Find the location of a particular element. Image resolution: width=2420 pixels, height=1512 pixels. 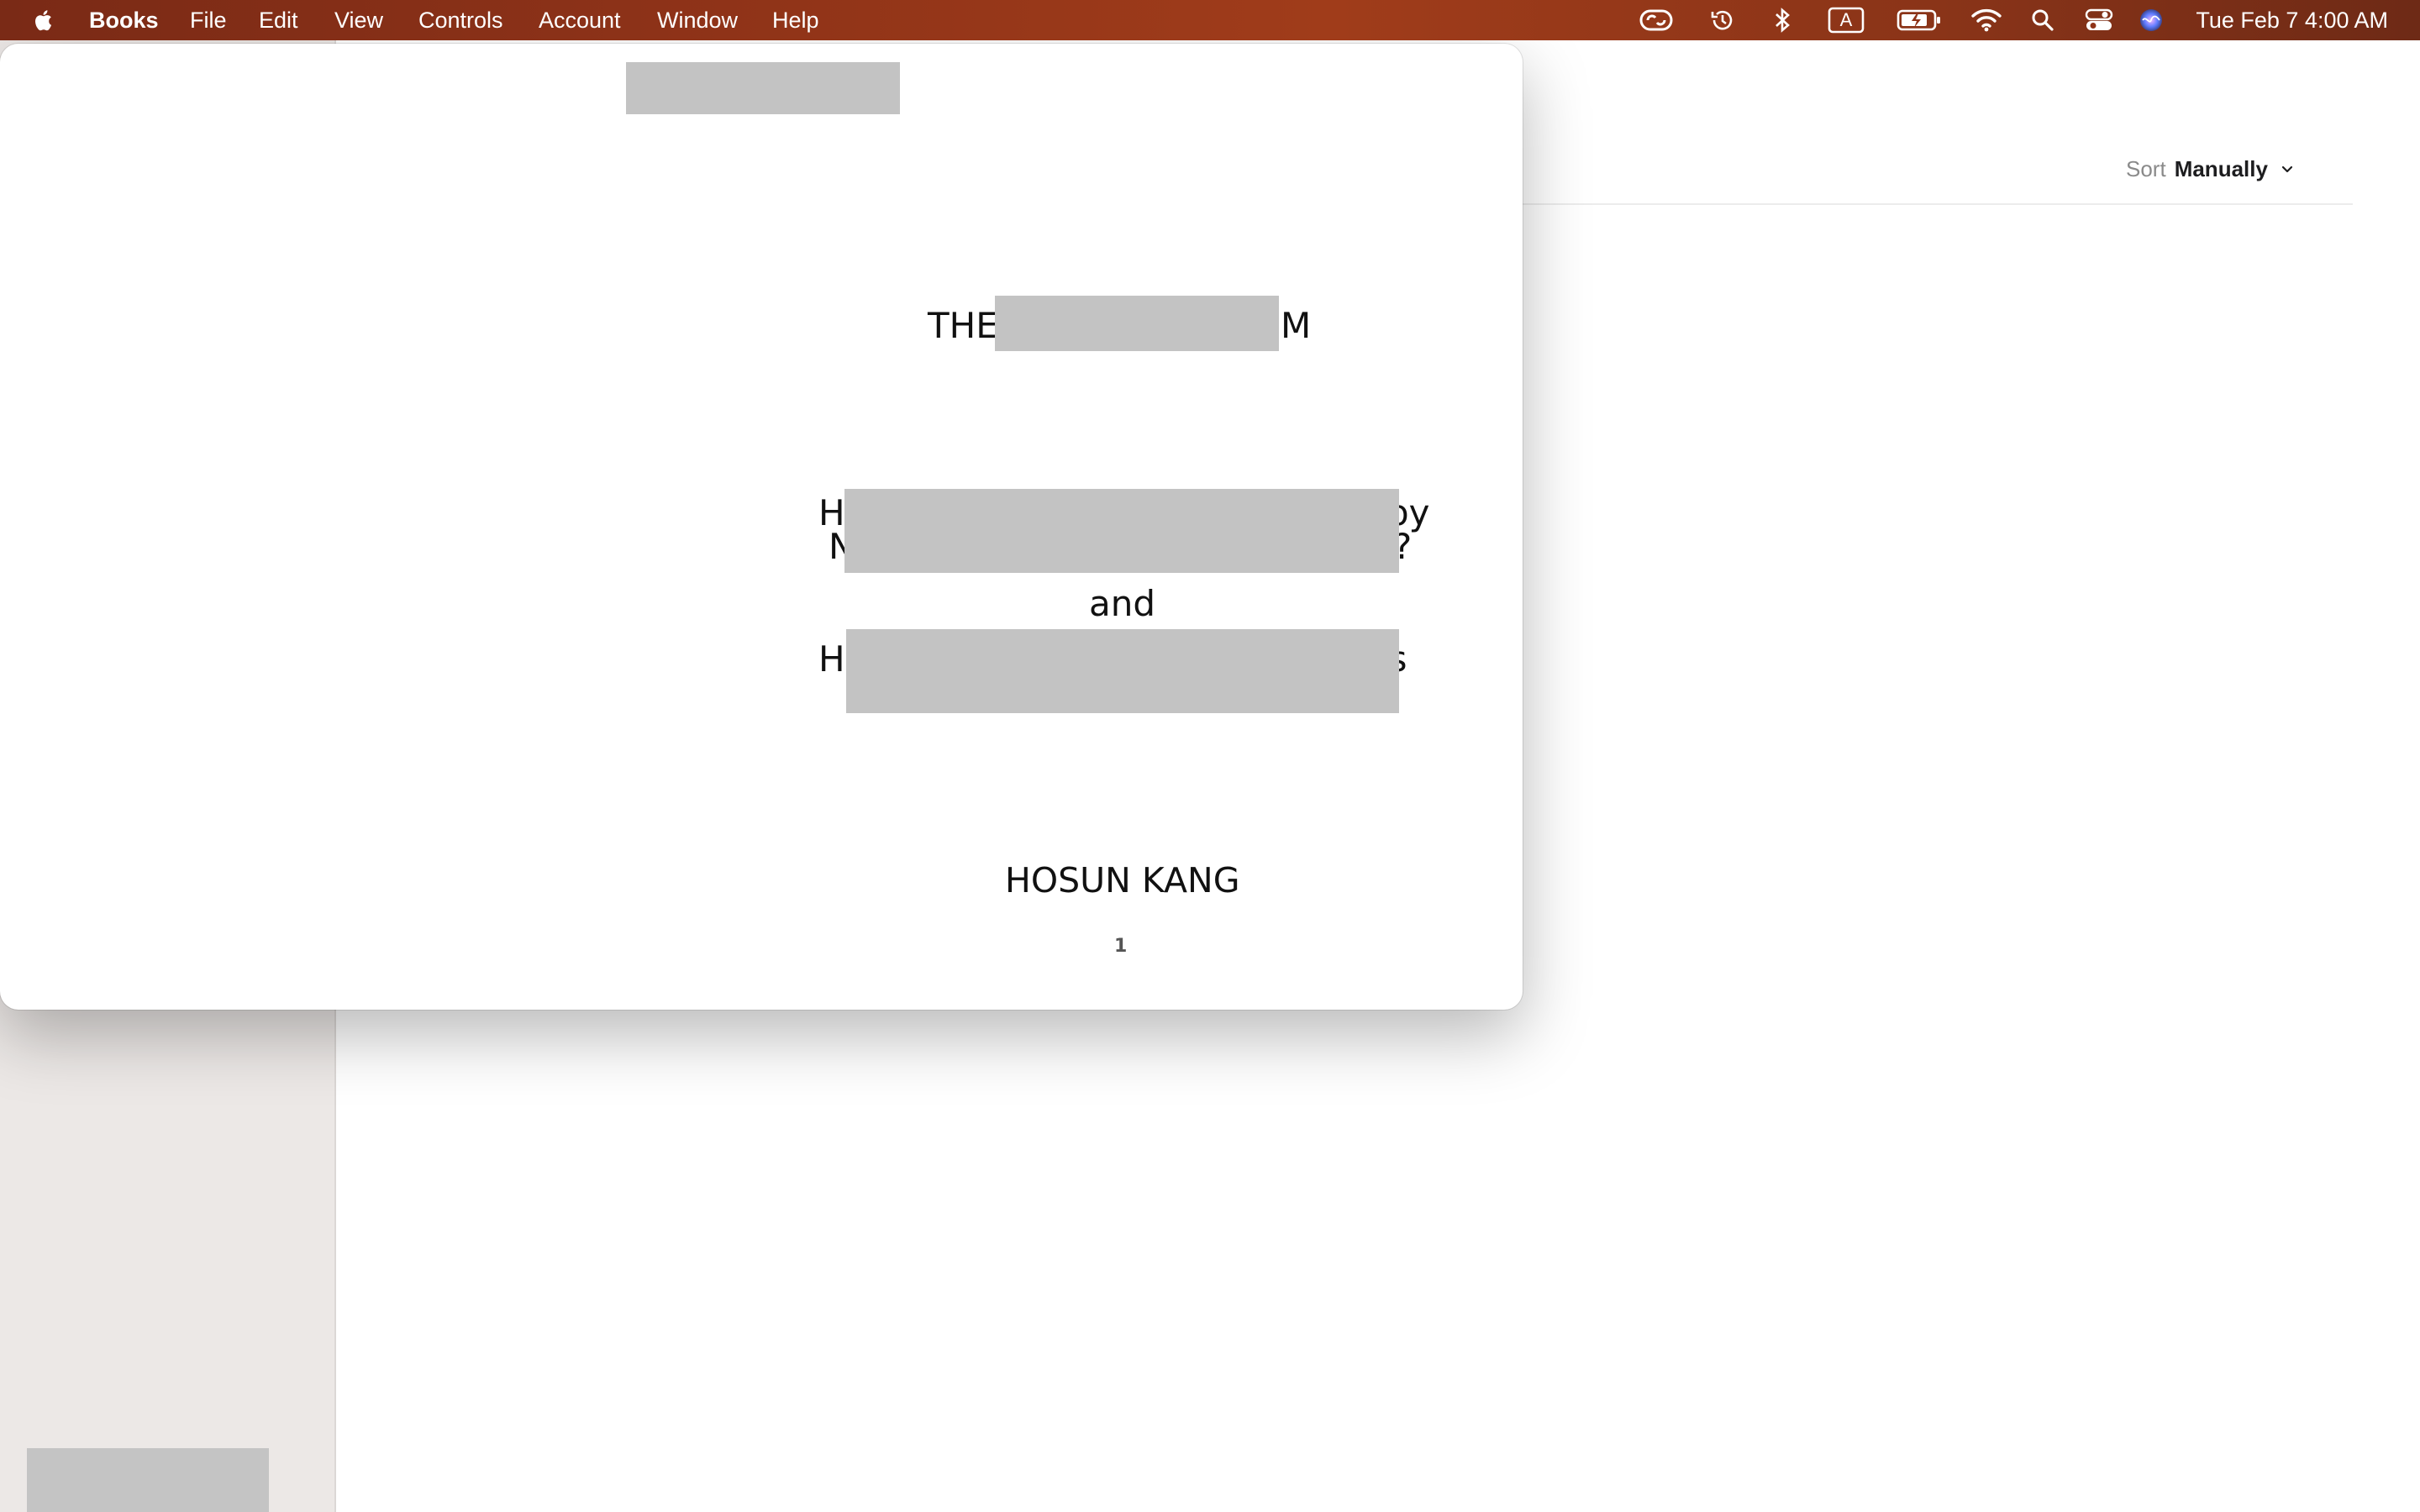

spotlight-icon is located at coordinates (2043, 20).